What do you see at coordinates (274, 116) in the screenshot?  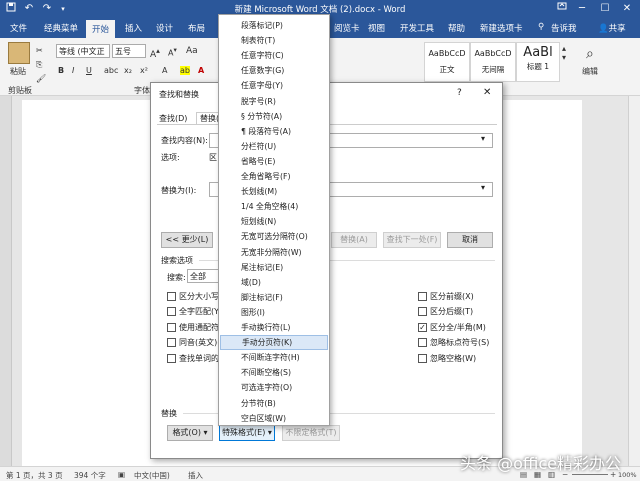 I see `menu-item: § 分节符(A)` at bounding box center [274, 116].